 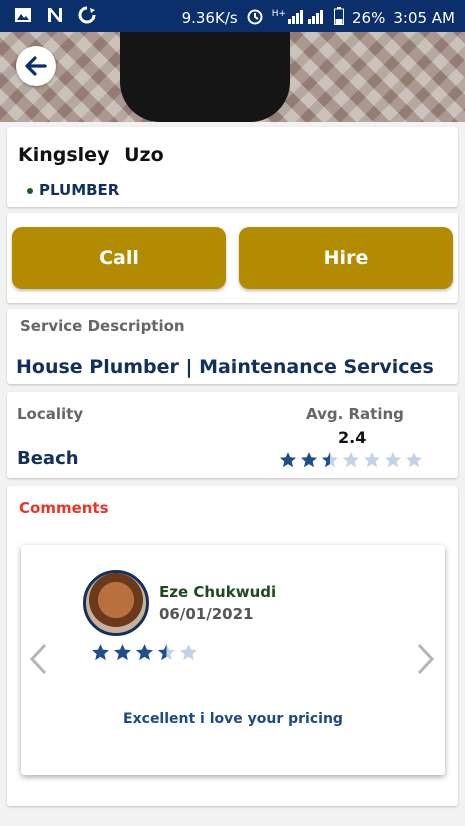 What do you see at coordinates (38, 661) in the screenshot?
I see `chevron-left-icon` at bounding box center [38, 661].